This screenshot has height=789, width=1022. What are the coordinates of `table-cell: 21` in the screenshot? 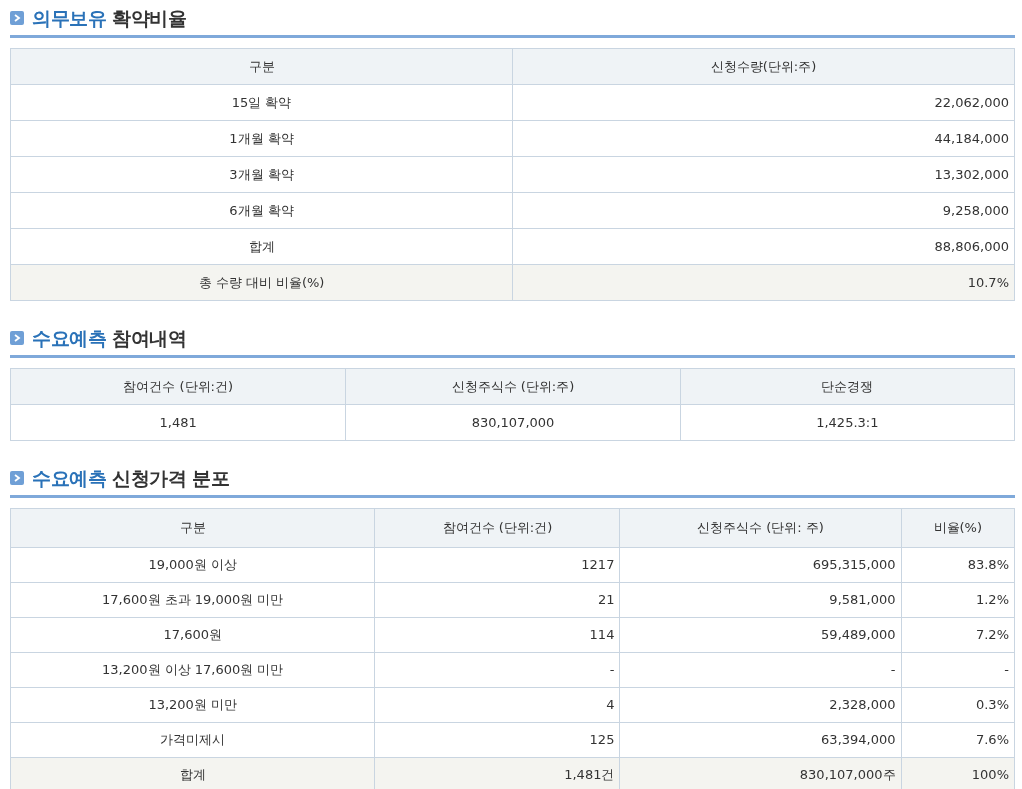 It's located at (497, 600).